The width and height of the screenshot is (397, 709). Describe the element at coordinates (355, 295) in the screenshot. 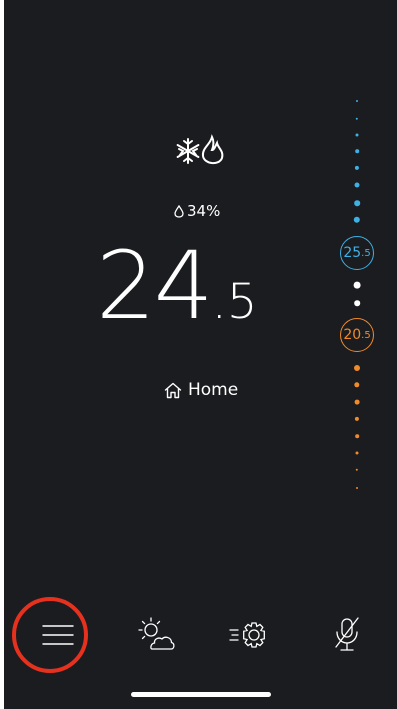

I see `setpoint-scale: 25.5 20.5` at that location.